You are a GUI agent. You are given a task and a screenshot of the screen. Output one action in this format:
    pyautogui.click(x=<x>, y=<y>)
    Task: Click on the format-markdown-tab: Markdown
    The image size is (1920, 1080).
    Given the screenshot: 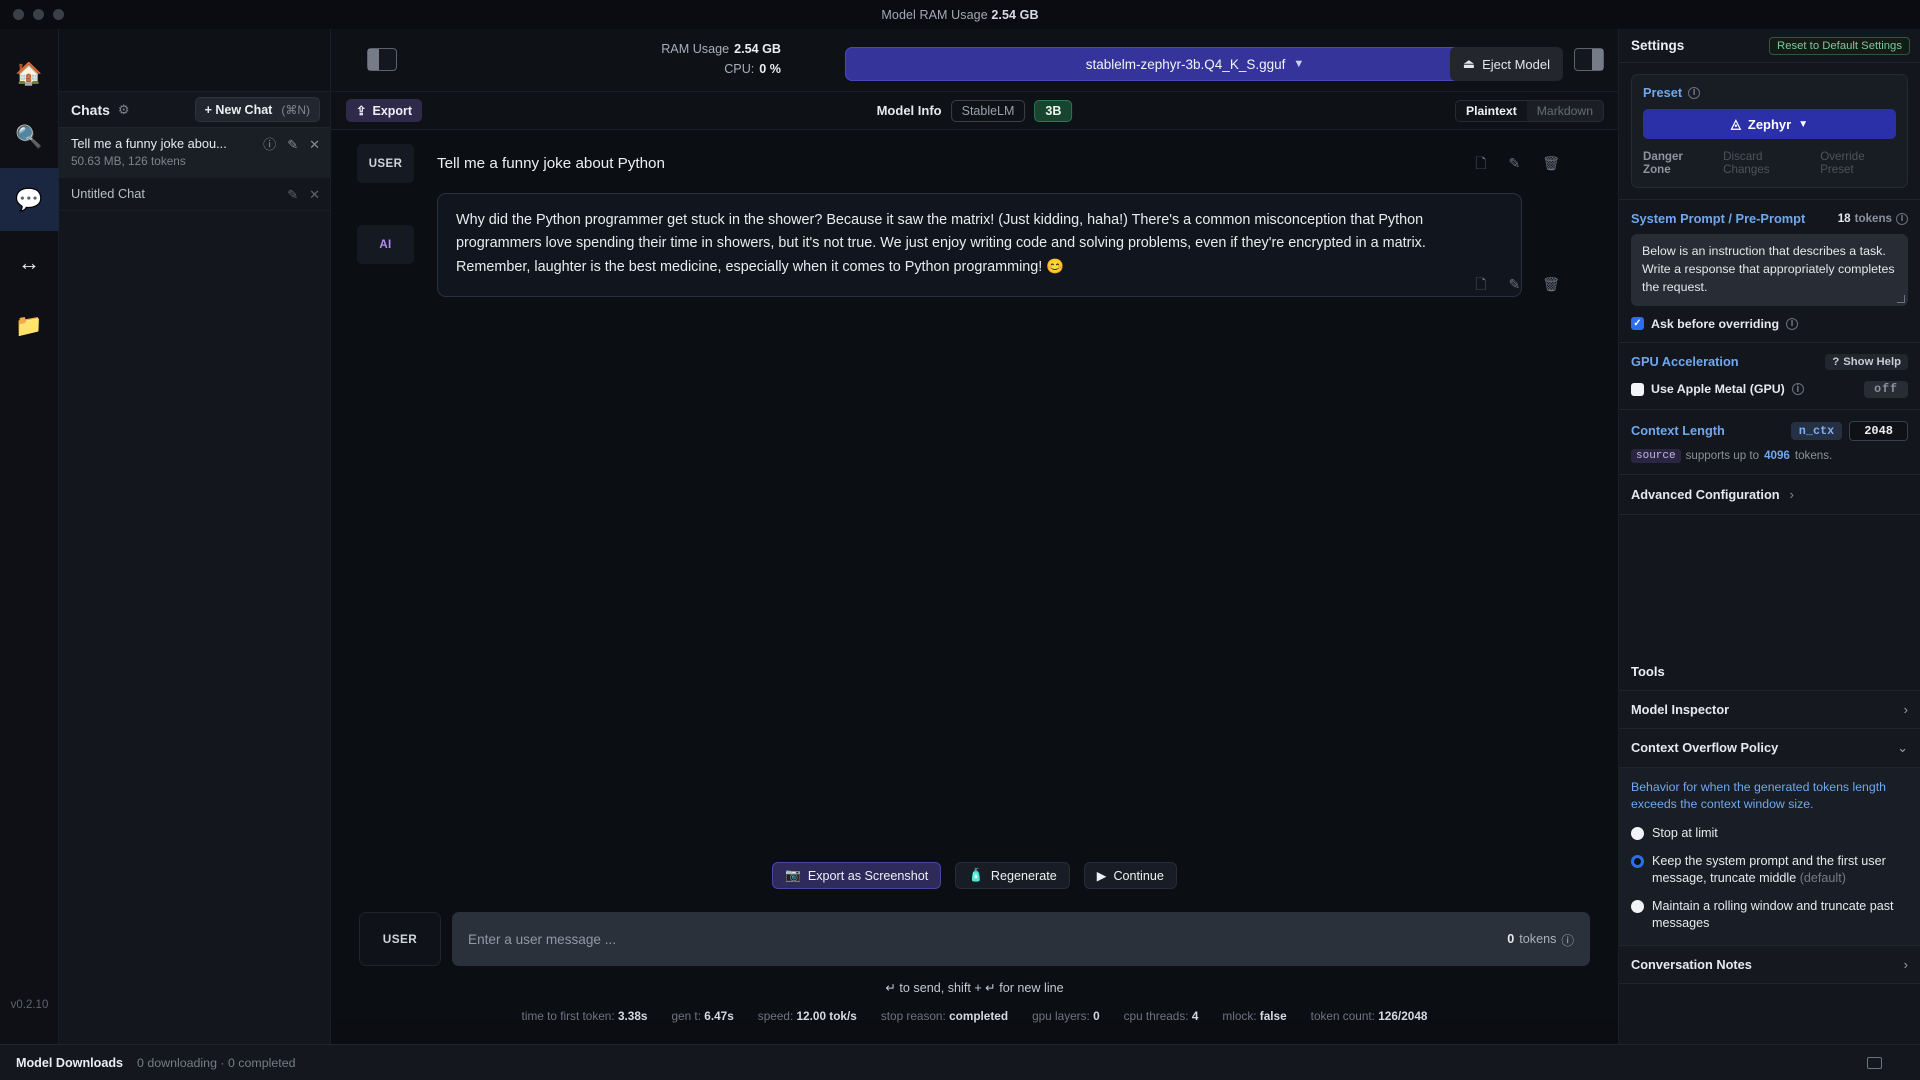 What is the action you would take?
    pyautogui.click(x=1565, y=111)
    